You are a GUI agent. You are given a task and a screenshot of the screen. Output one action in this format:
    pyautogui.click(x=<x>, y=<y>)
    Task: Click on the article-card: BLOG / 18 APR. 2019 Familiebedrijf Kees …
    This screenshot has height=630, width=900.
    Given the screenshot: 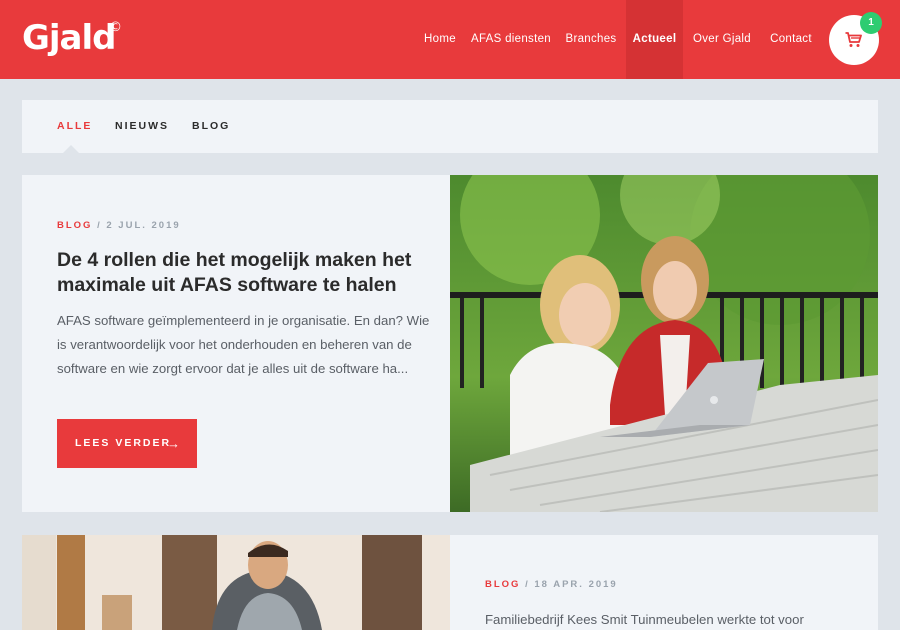 What is the action you would take?
    pyautogui.click(x=450, y=582)
    